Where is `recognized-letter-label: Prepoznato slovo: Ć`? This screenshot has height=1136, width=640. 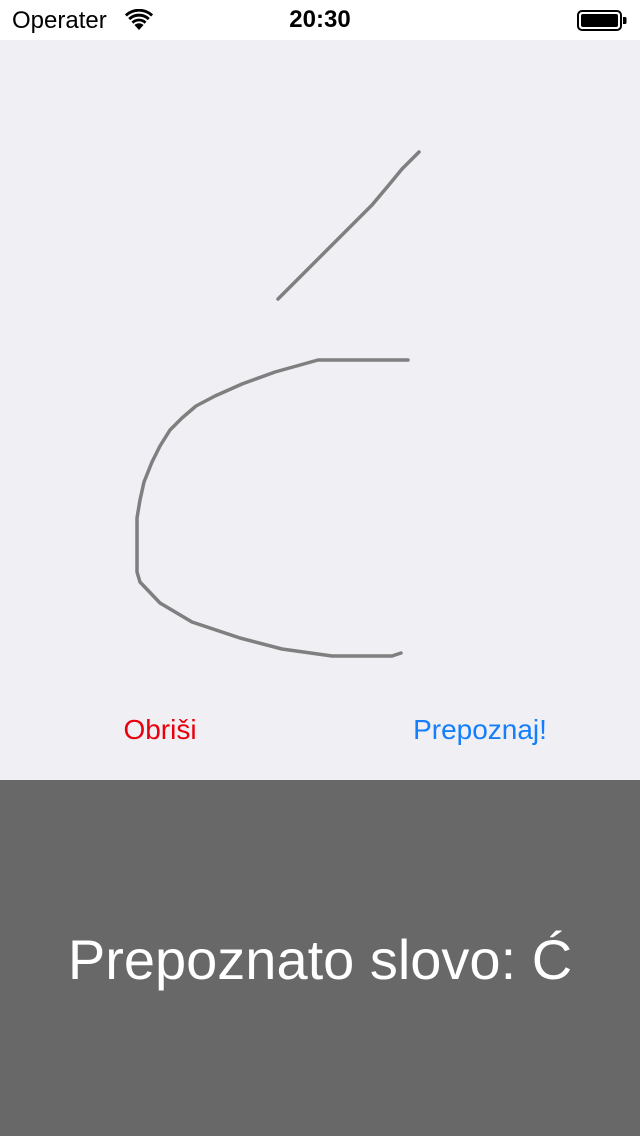
recognized-letter-label: Prepoznato slovo: Ć is located at coordinates (320, 959).